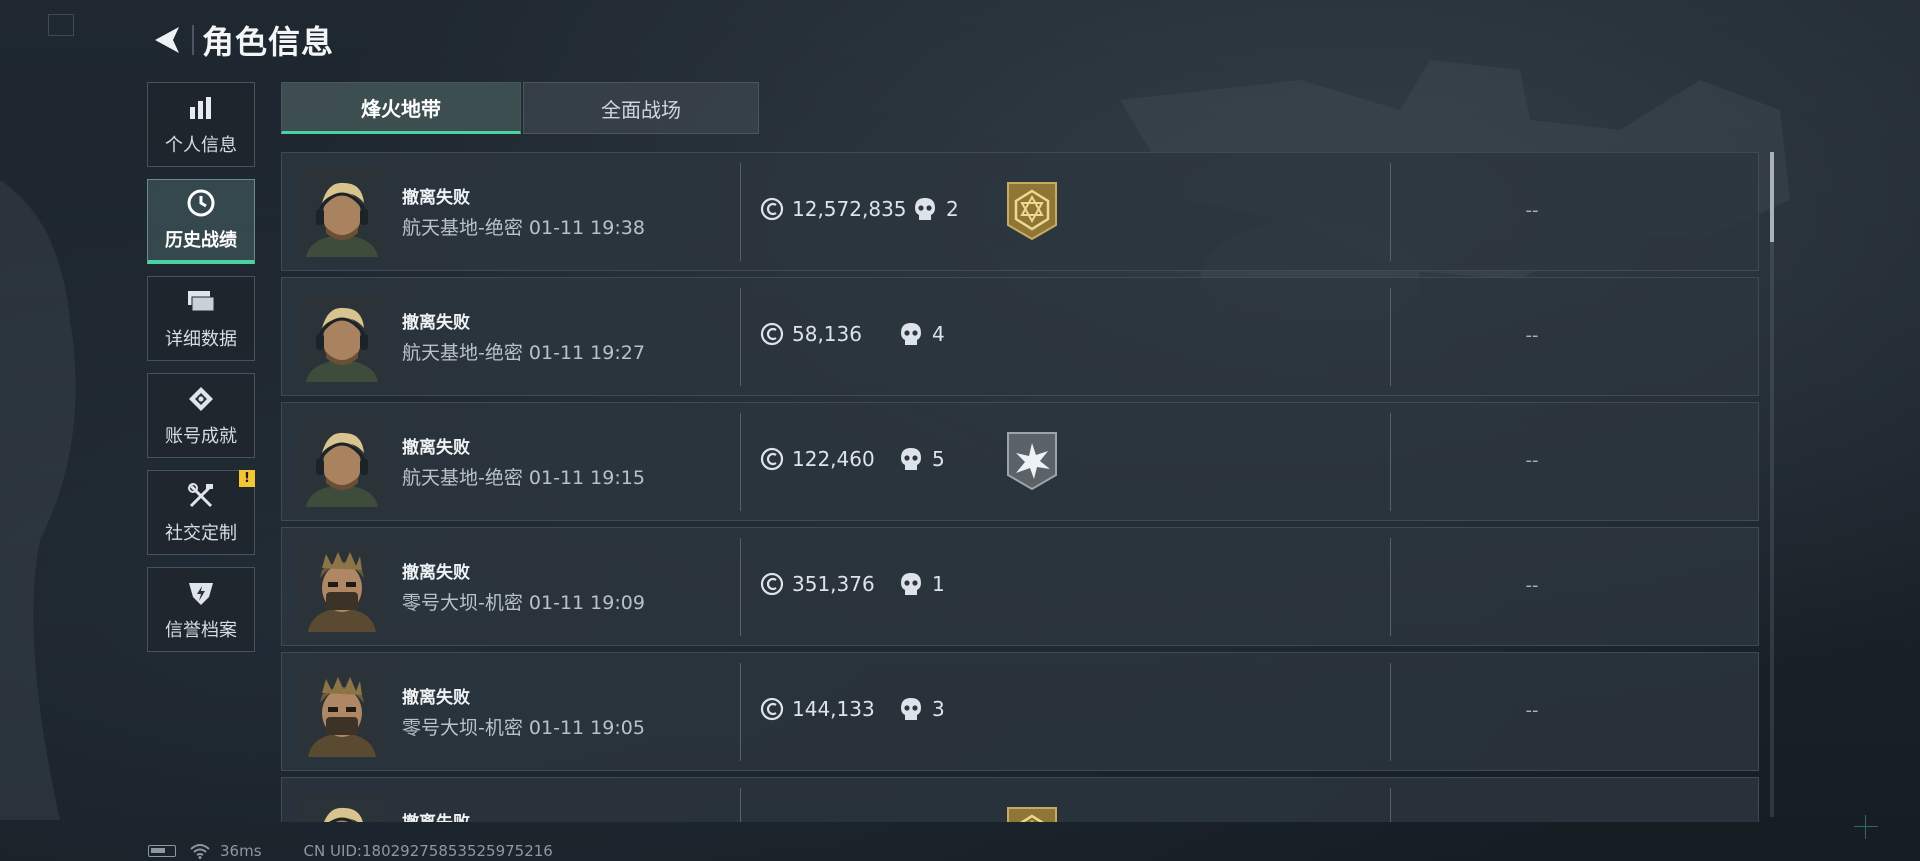 This screenshot has height=861, width=1920. I want to click on match-record-row: 撤离失败, so click(1020, 799).